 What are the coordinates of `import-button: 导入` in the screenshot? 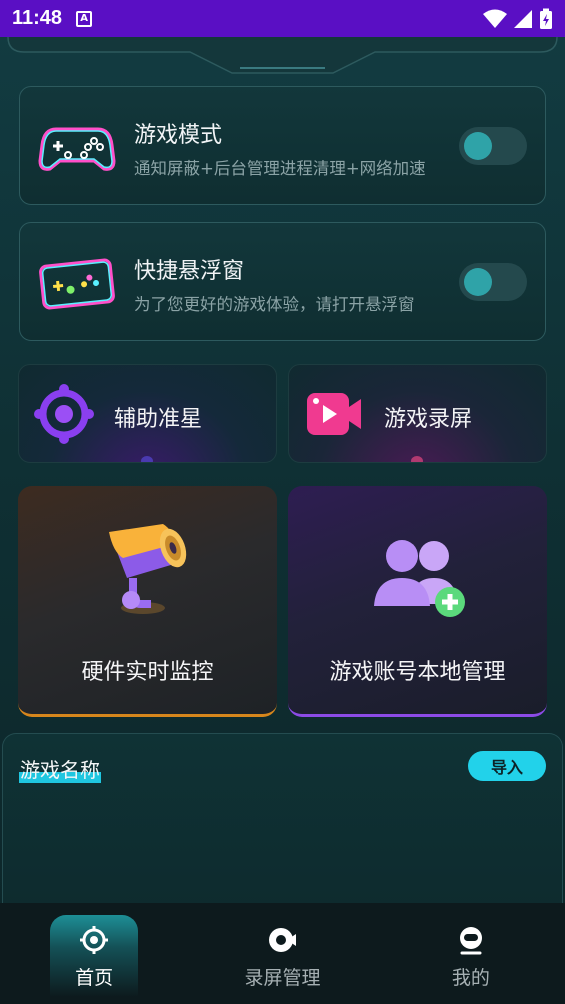 It's located at (507, 766).